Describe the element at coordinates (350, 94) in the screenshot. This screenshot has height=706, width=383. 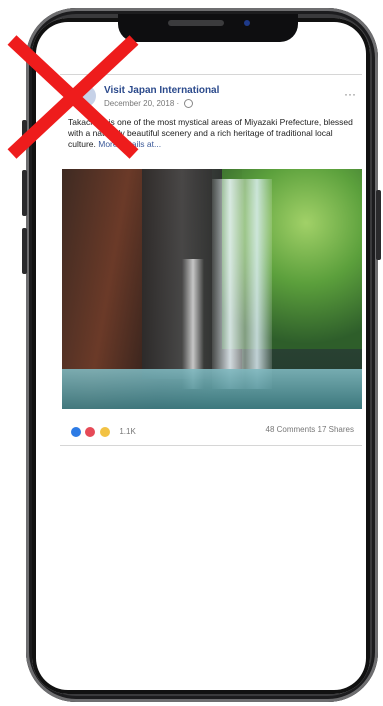
I see `more-options-icon: ···` at that location.